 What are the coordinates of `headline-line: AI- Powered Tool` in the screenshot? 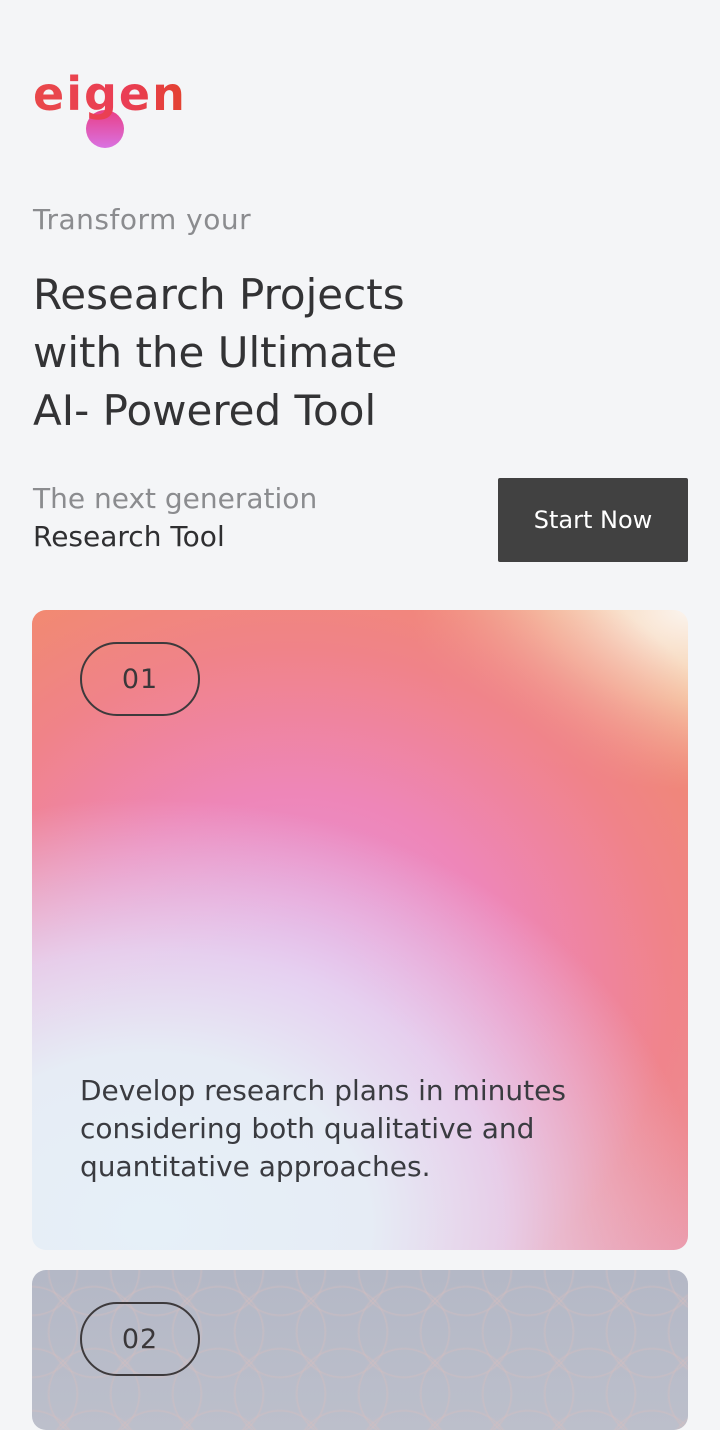 It's located at (205, 410).